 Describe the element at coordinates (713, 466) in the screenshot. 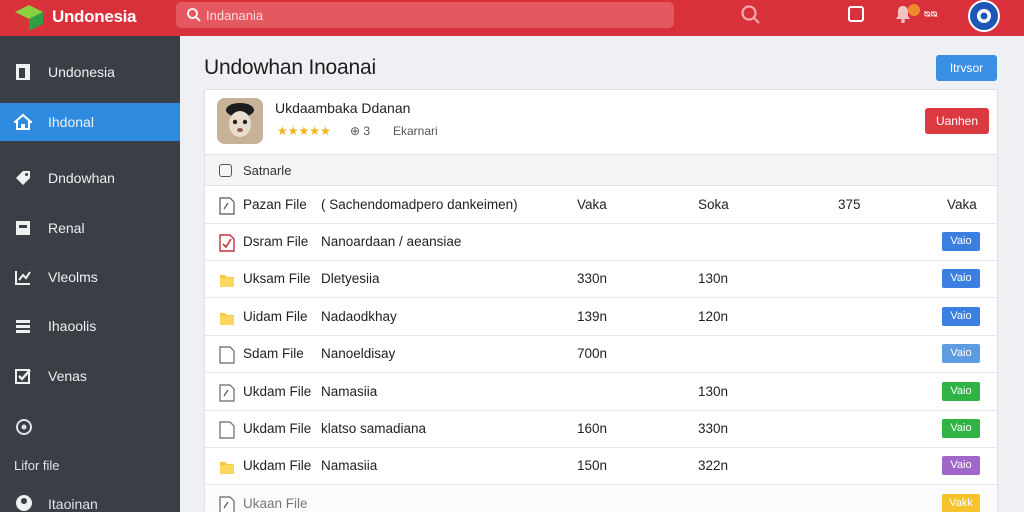

I see `file-value-b: 322n` at that location.